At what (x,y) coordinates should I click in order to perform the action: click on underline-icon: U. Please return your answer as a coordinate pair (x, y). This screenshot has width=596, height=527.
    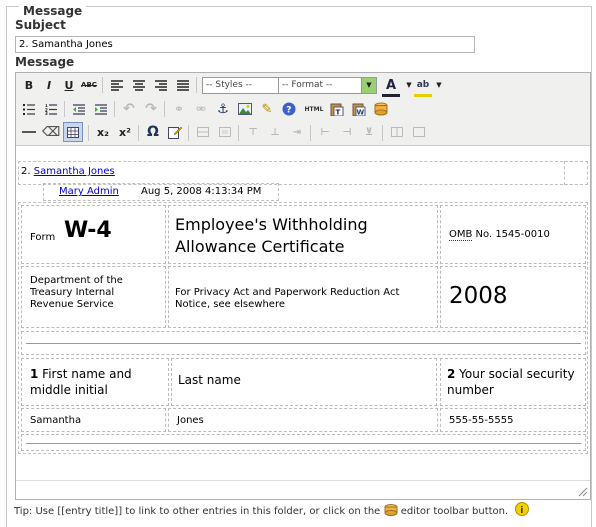
    Looking at the image, I should click on (69, 85).